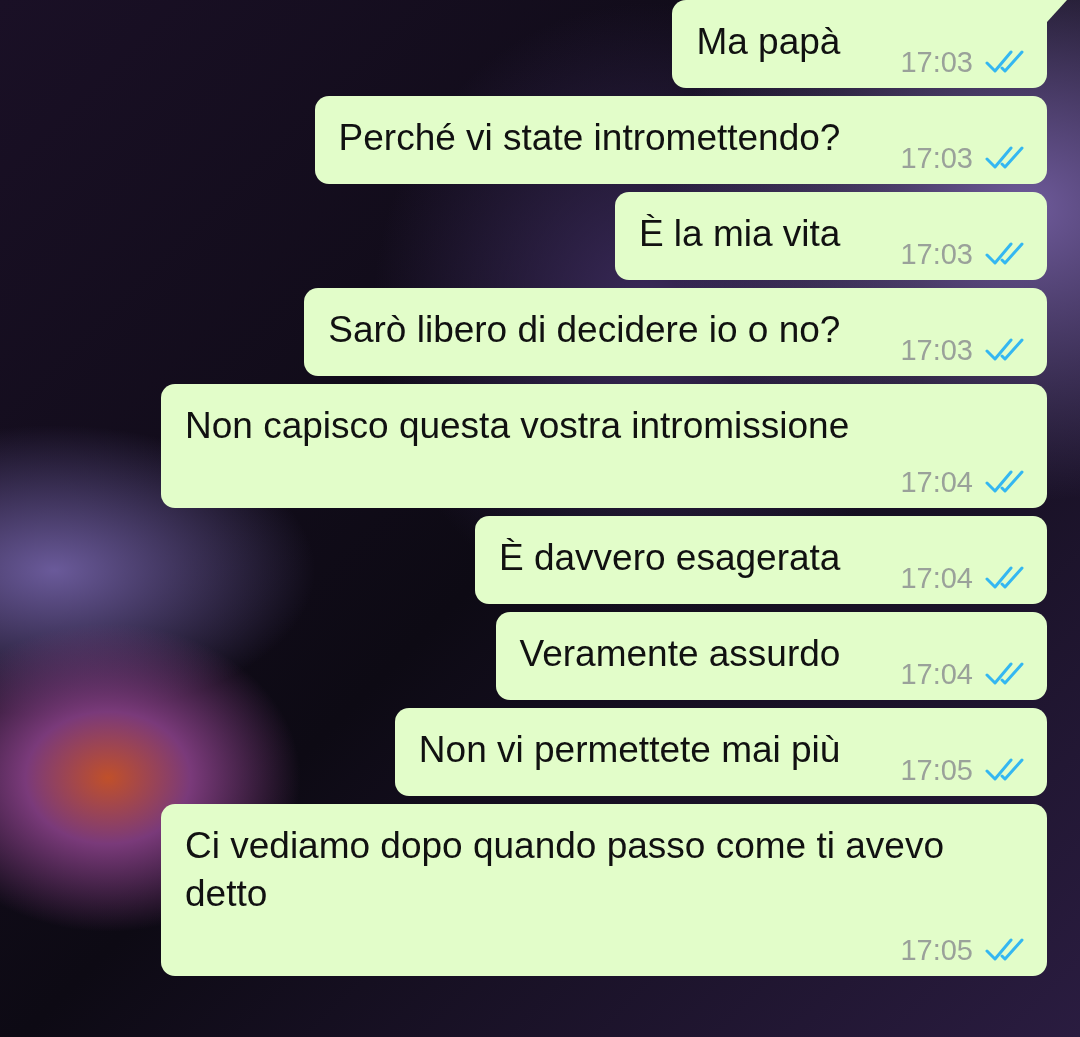 The width and height of the screenshot is (1080, 1037). I want to click on message-text: È la mia vita, so click(739, 234).